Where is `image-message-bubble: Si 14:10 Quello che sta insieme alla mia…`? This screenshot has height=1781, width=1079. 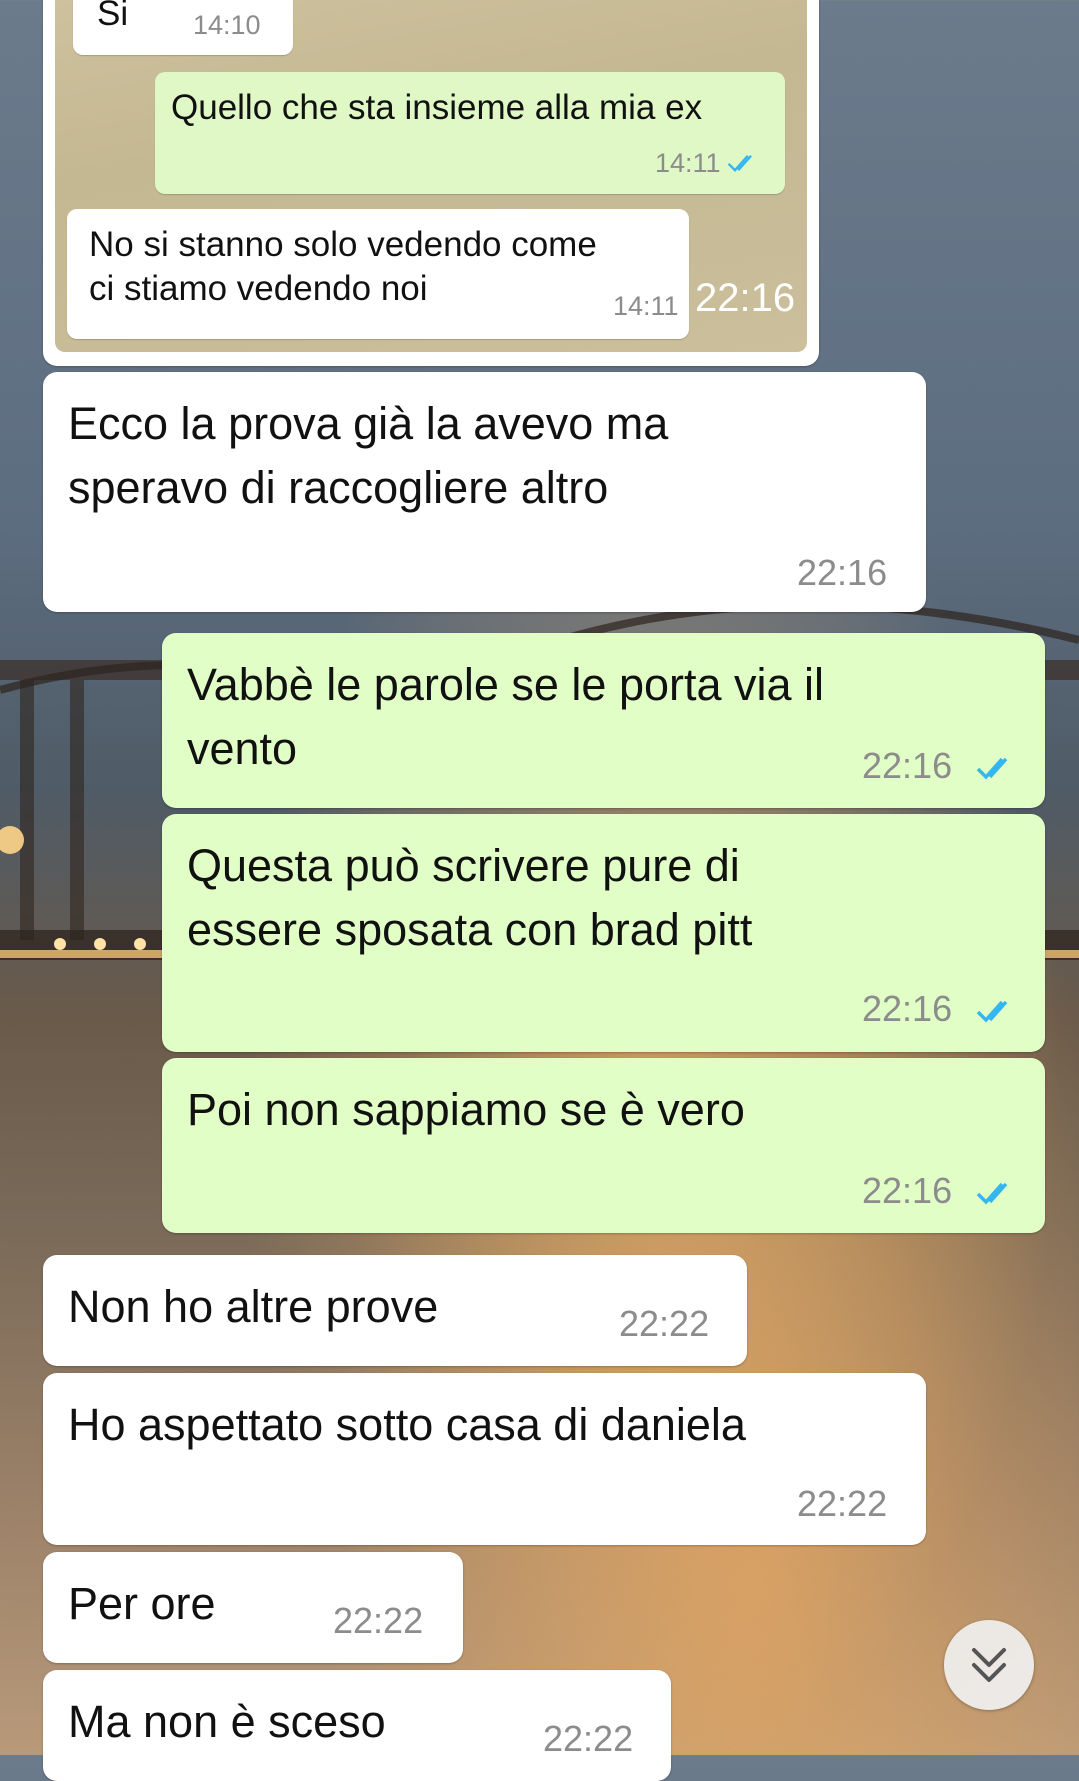
image-message-bubble: Si 14:10 Quello che sta insieme alla mia… is located at coordinates (431, 183).